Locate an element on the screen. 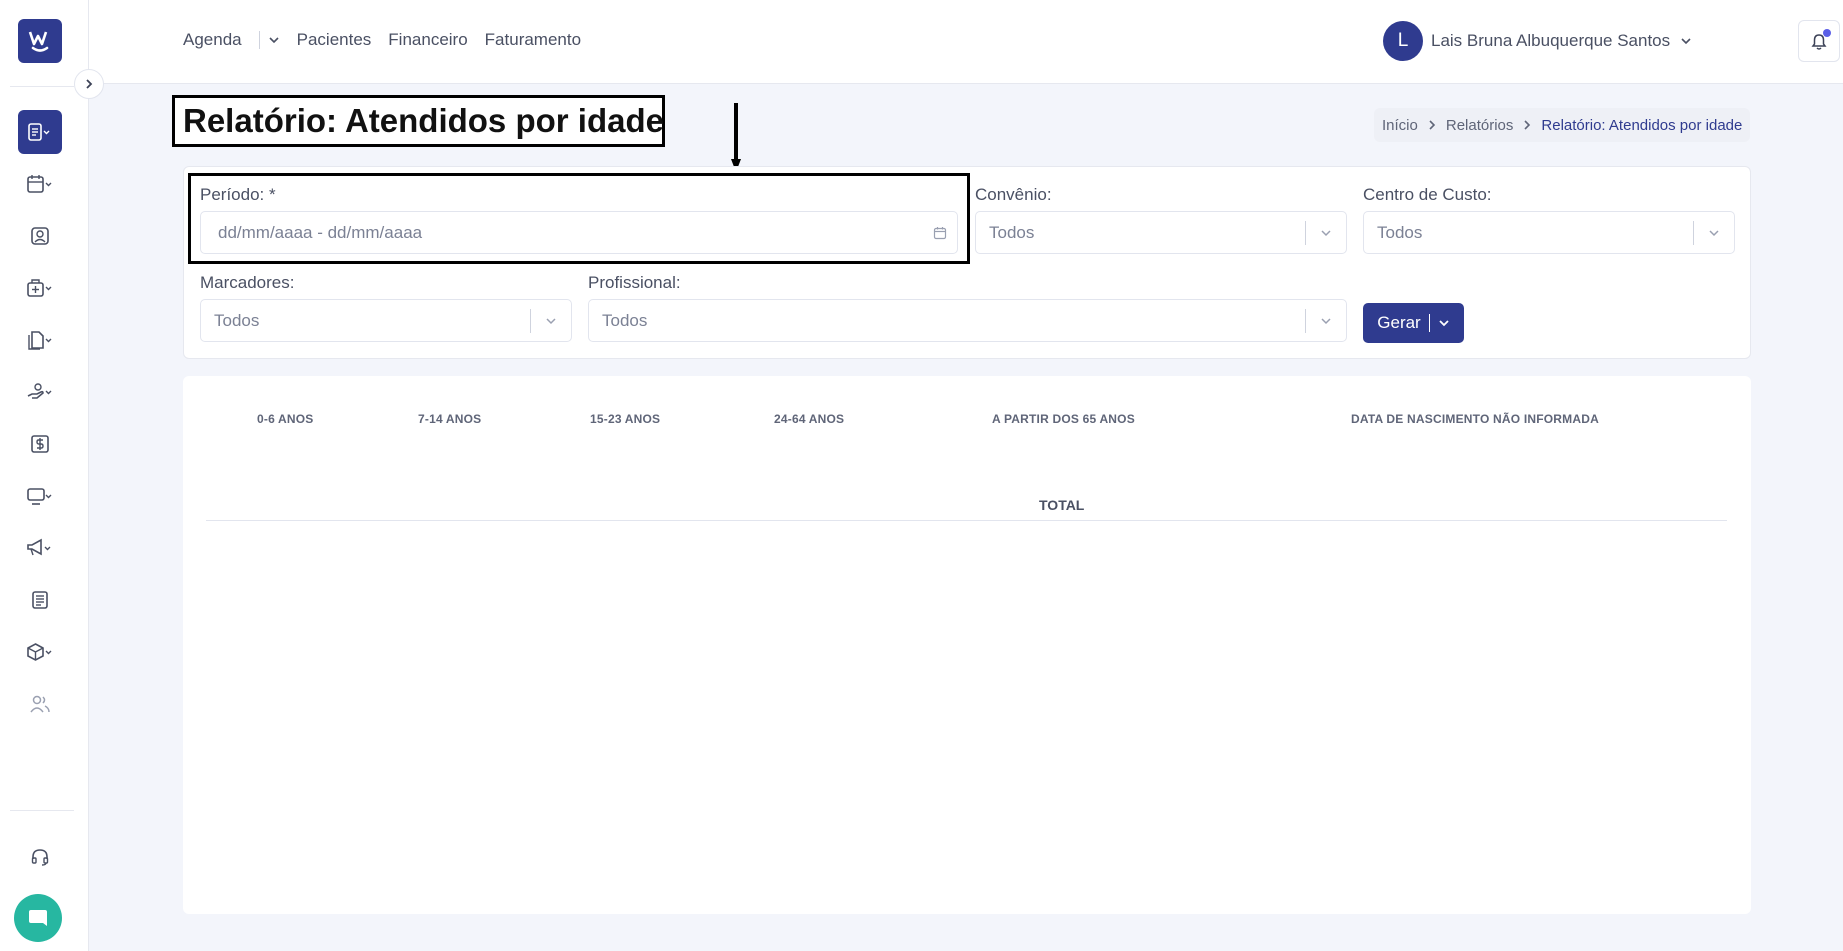  user-name: Lais Bruna Albuquerque Santos is located at coordinates (1551, 40).